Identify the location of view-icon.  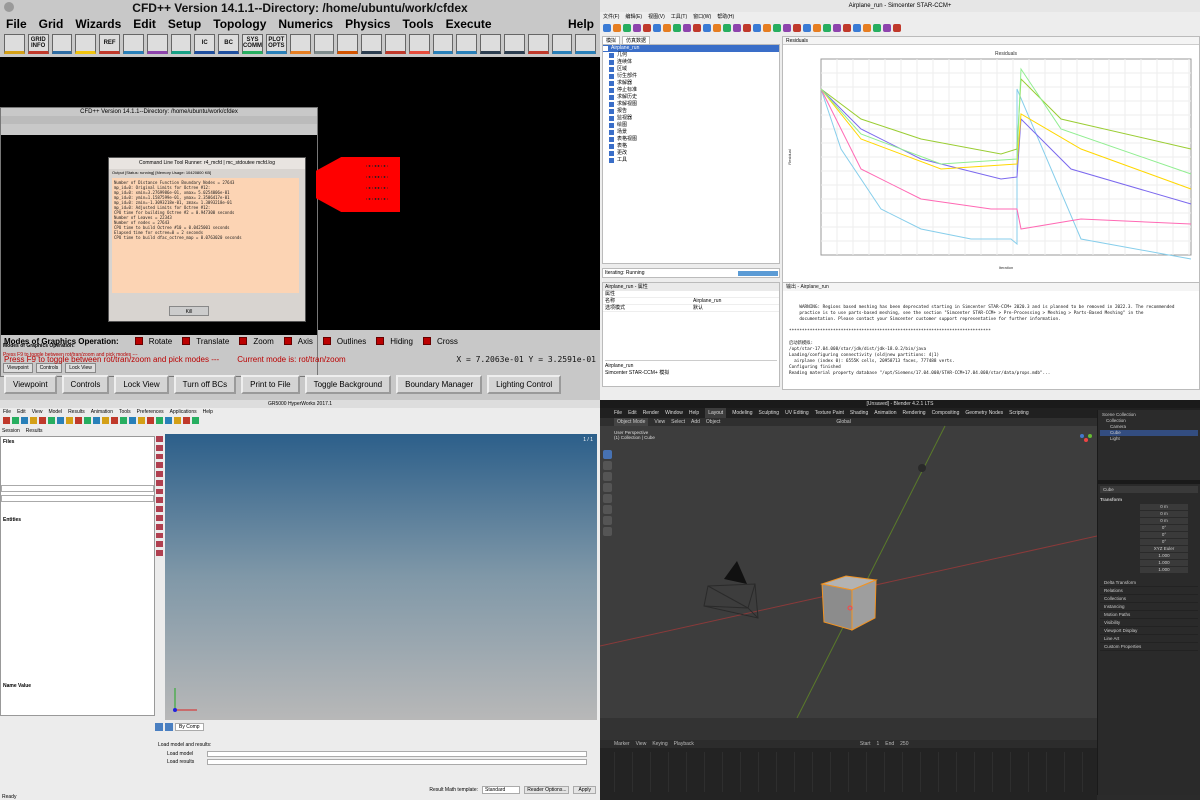
(159, 727).